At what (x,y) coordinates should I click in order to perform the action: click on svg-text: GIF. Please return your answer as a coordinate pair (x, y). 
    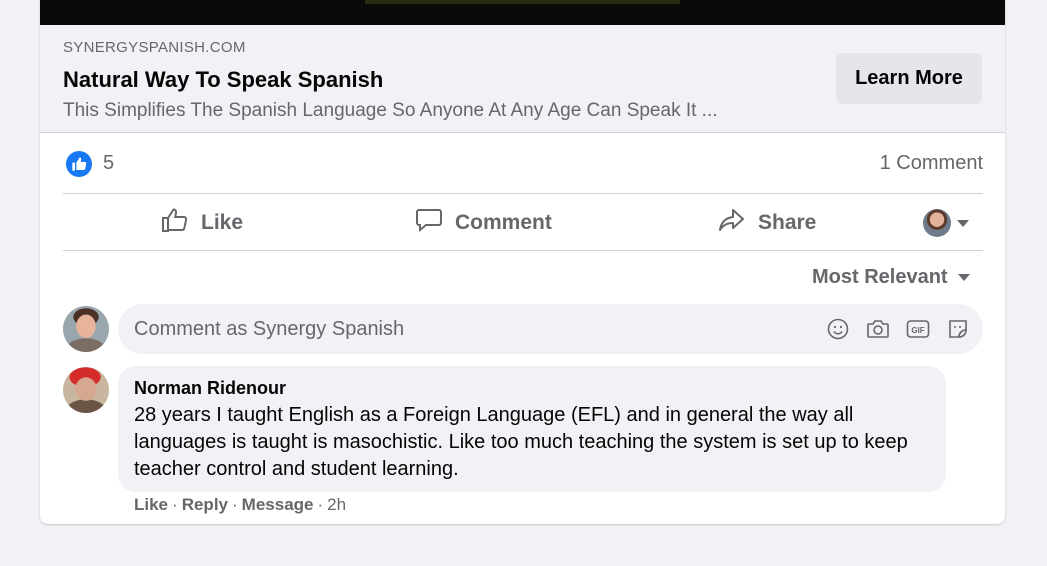
    Looking at the image, I should click on (917, 330).